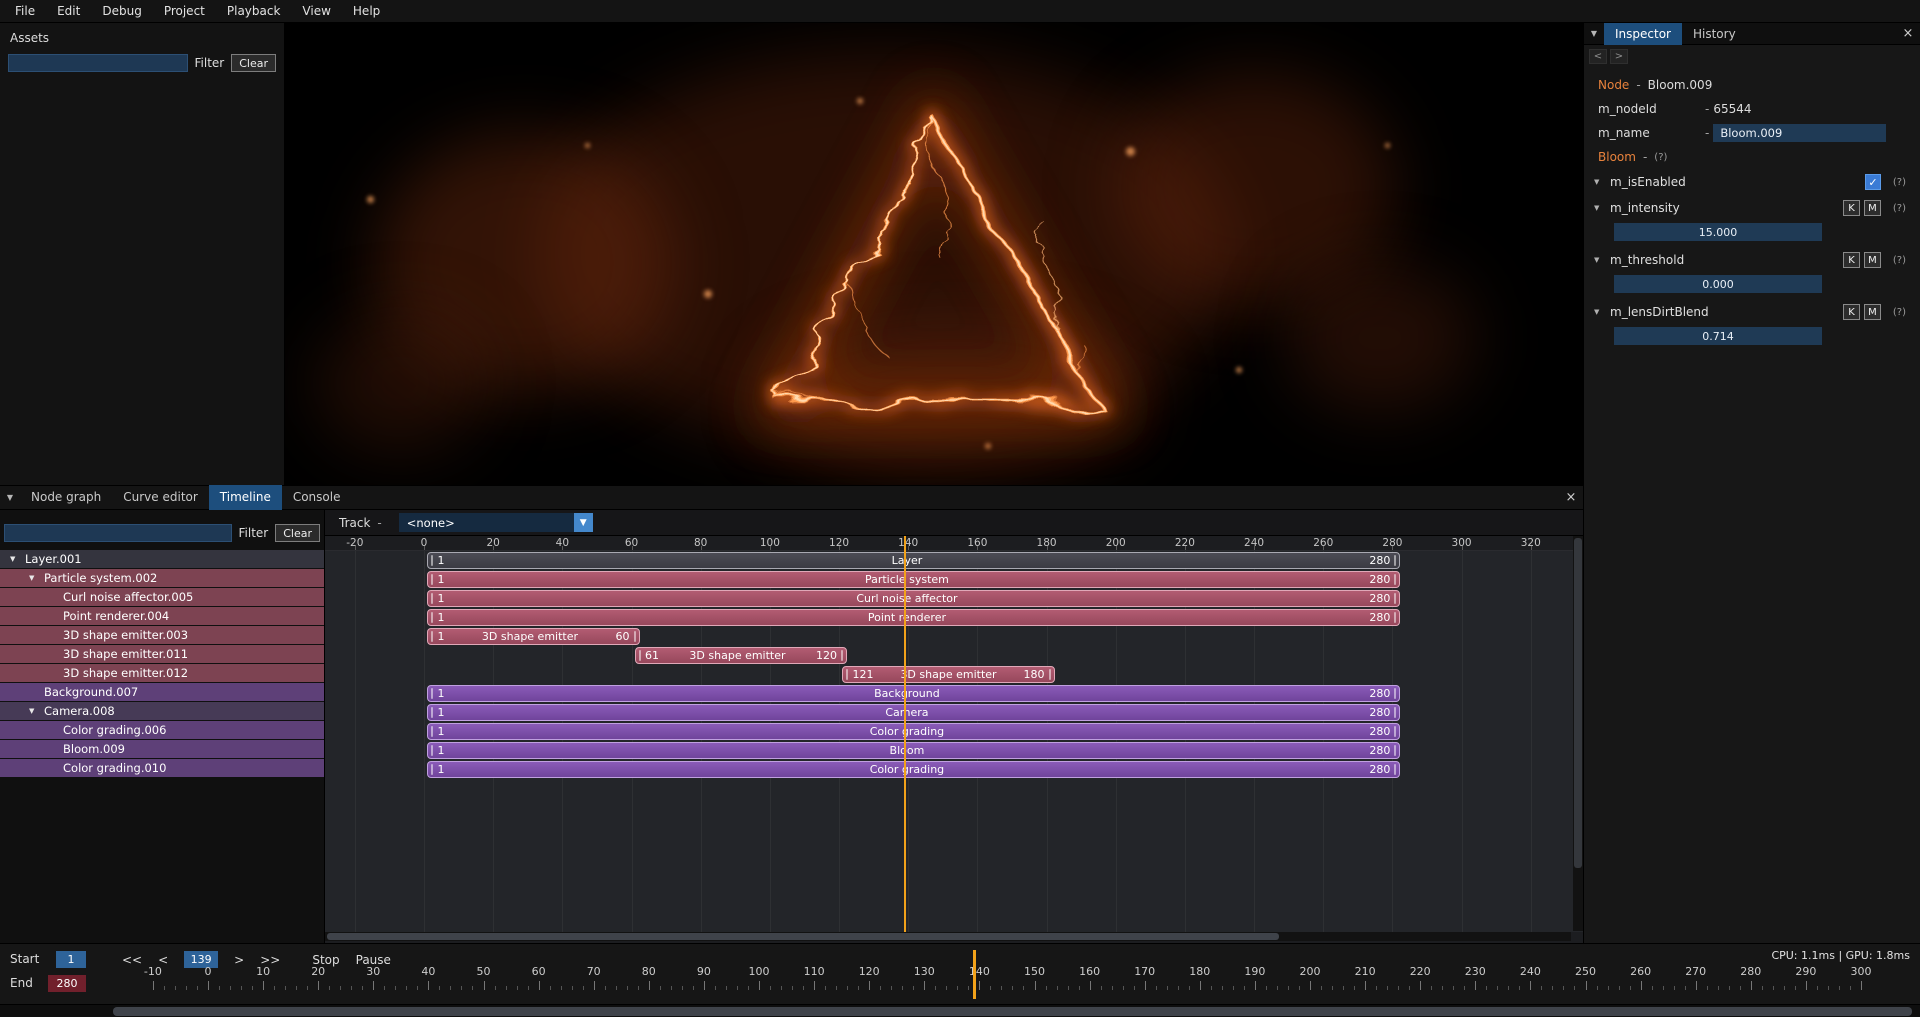 The height and width of the screenshot is (1017, 1920). Describe the element at coordinates (914, 598) in the screenshot. I see `track-bar-curl-noise-affector-1: 1 Curl noise affector 280` at that location.